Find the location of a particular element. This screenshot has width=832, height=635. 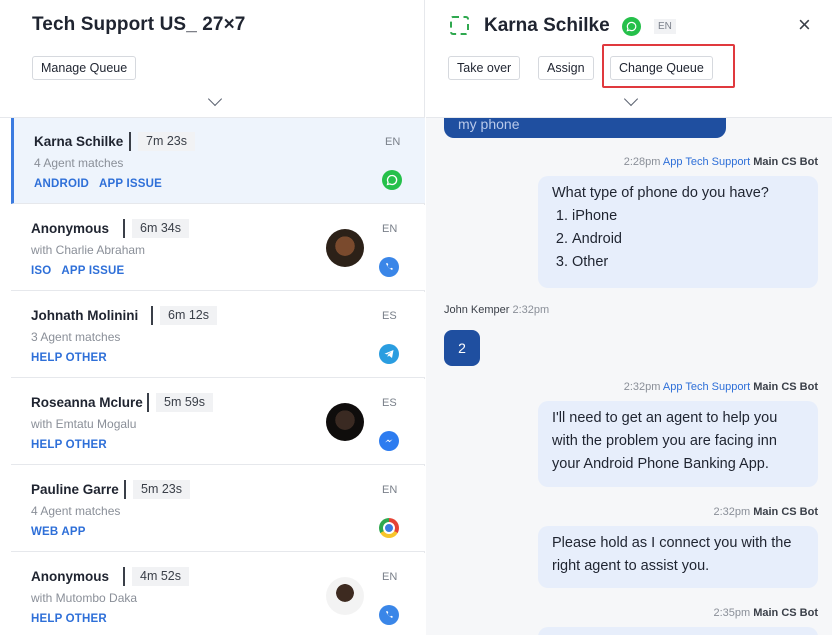

tag: ISO is located at coordinates (41, 271).